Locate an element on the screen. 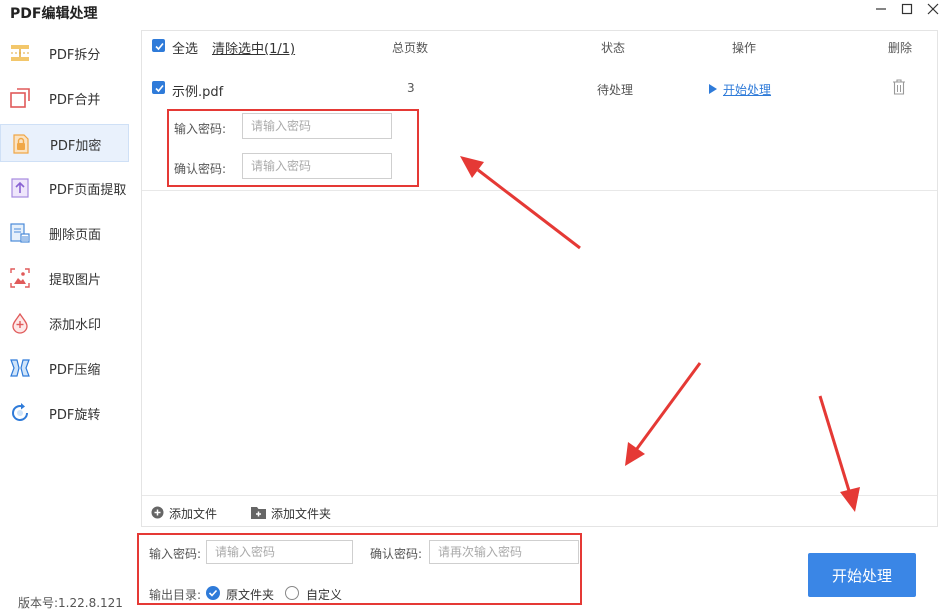  page-count: 3 is located at coordinates (411, 88).